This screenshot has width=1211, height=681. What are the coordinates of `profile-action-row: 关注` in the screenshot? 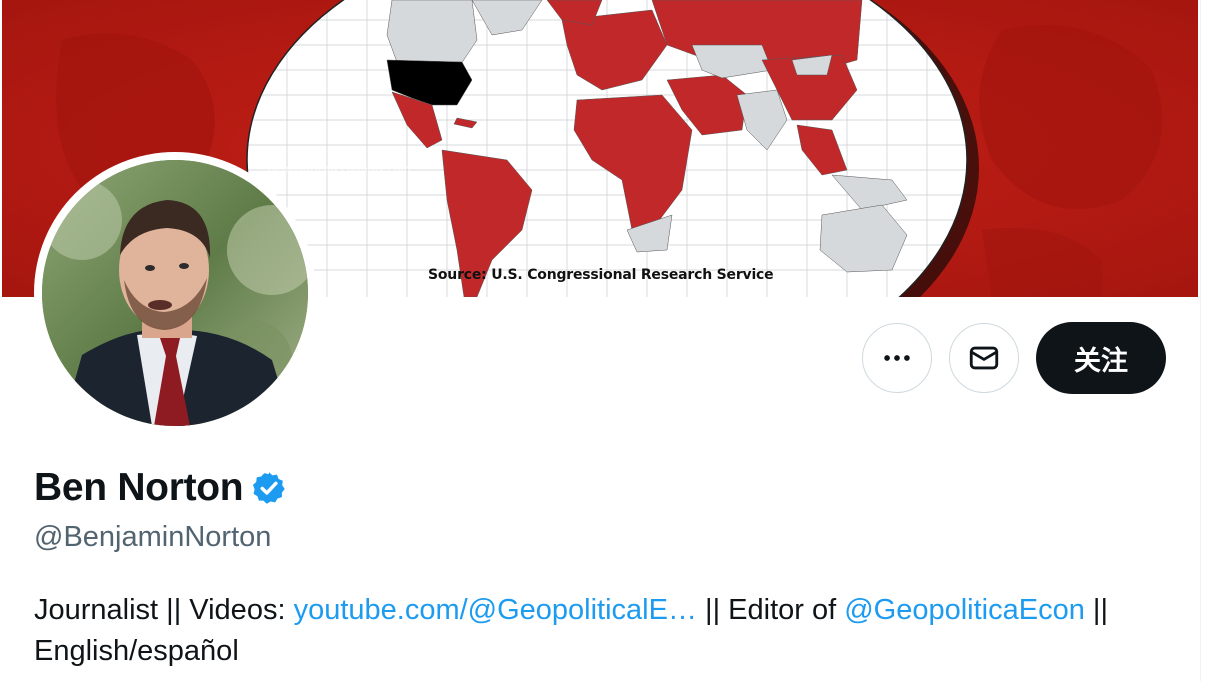 It's located at (1014, 358).